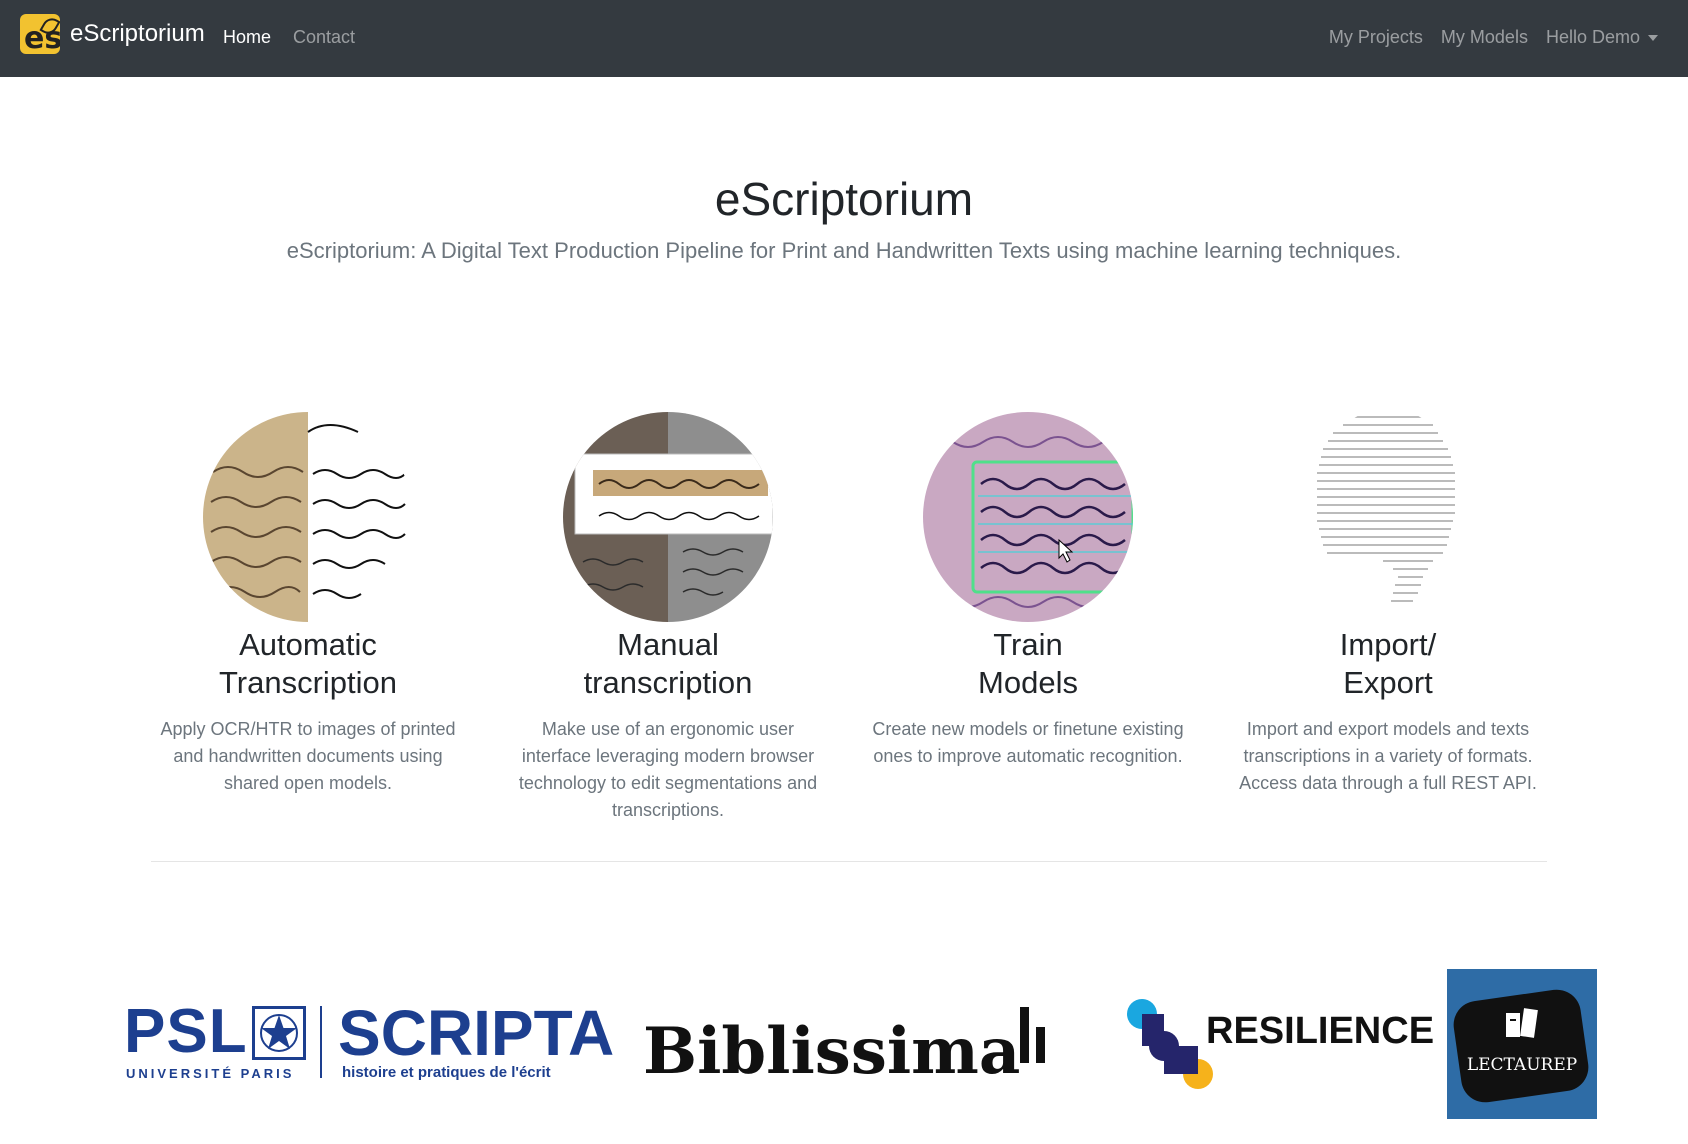  Describe the element at coordinates (289, 37) in the screenshot. I see `nav-left: Home Contact` at that location.